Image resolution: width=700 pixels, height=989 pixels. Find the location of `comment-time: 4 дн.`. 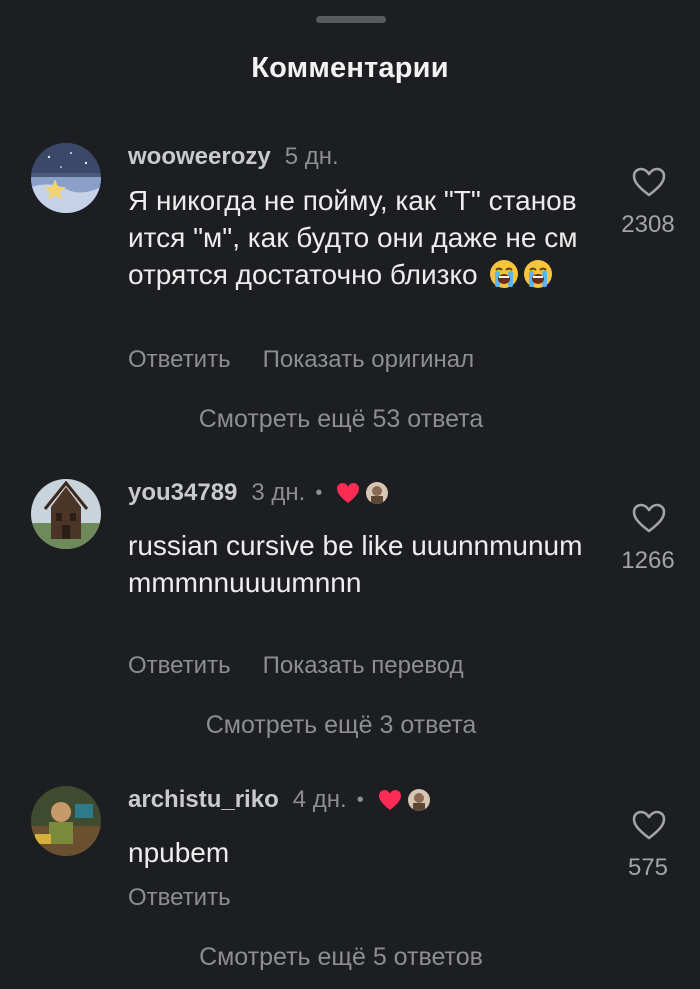

comment-time: 4 дн. is located at coordinates (319, 799).